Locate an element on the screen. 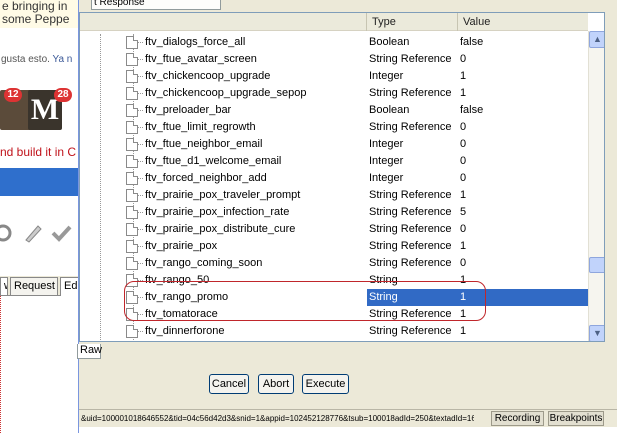 This screenshot has width=617, height=433. background-red-text: nd build it in C is located at coordinates (38, 152).